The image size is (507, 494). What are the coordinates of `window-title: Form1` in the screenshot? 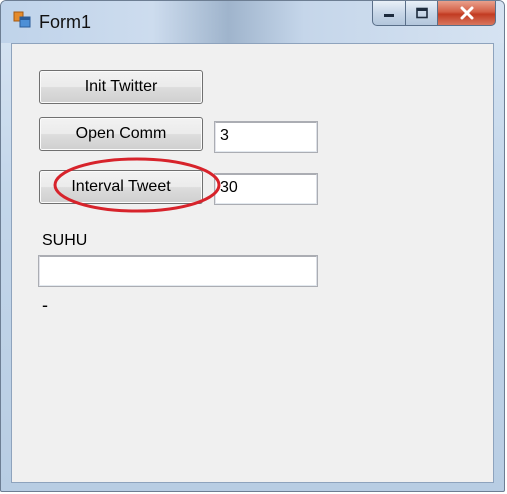 It's located at (65, 22).